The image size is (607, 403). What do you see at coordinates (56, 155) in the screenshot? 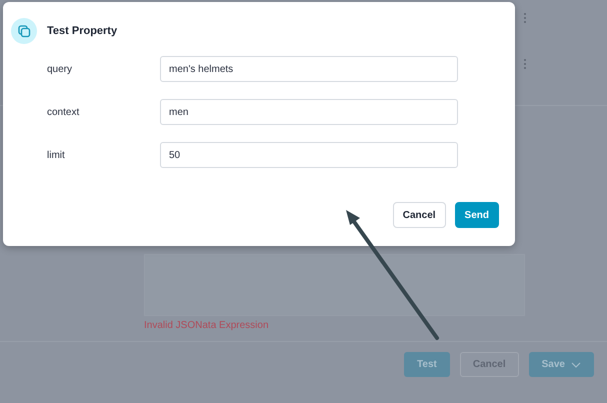
I see `field-label: limit` at bounding box center [56, 155].